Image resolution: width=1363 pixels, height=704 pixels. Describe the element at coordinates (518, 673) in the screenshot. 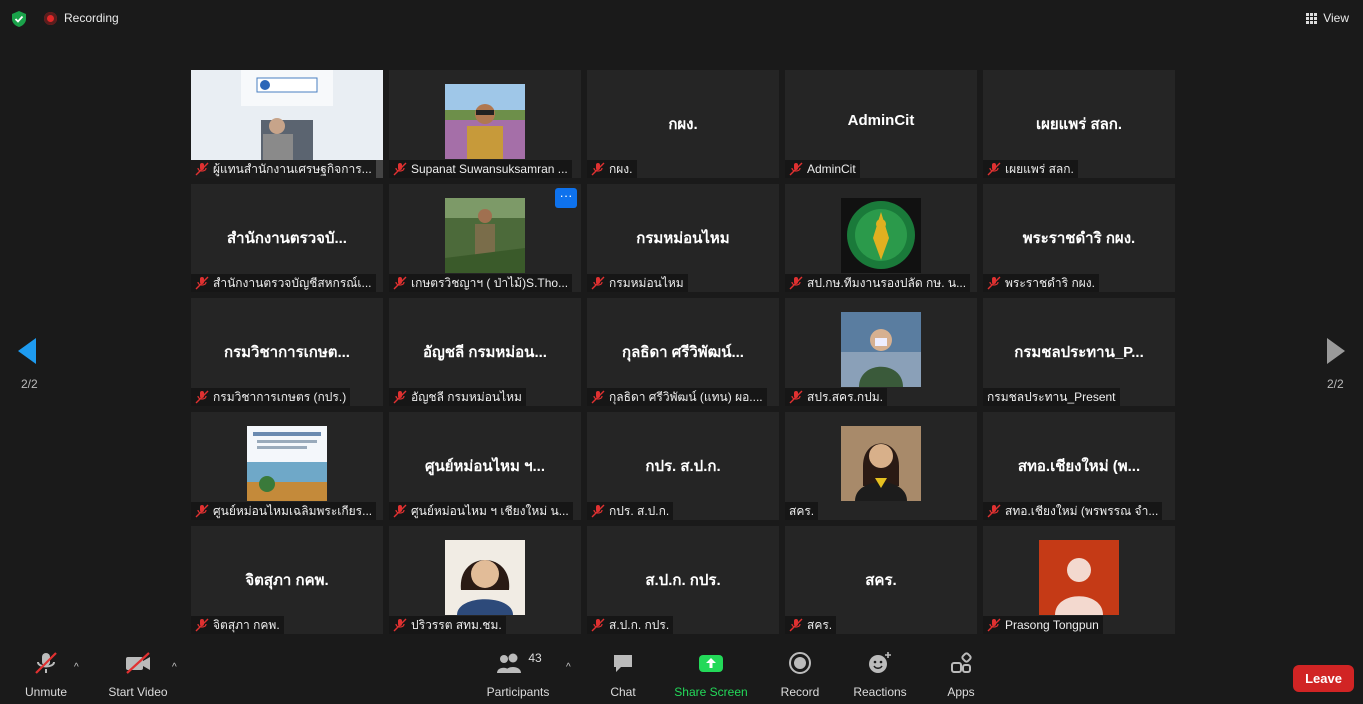

I see `participants-button: 43 Participants` at that location.